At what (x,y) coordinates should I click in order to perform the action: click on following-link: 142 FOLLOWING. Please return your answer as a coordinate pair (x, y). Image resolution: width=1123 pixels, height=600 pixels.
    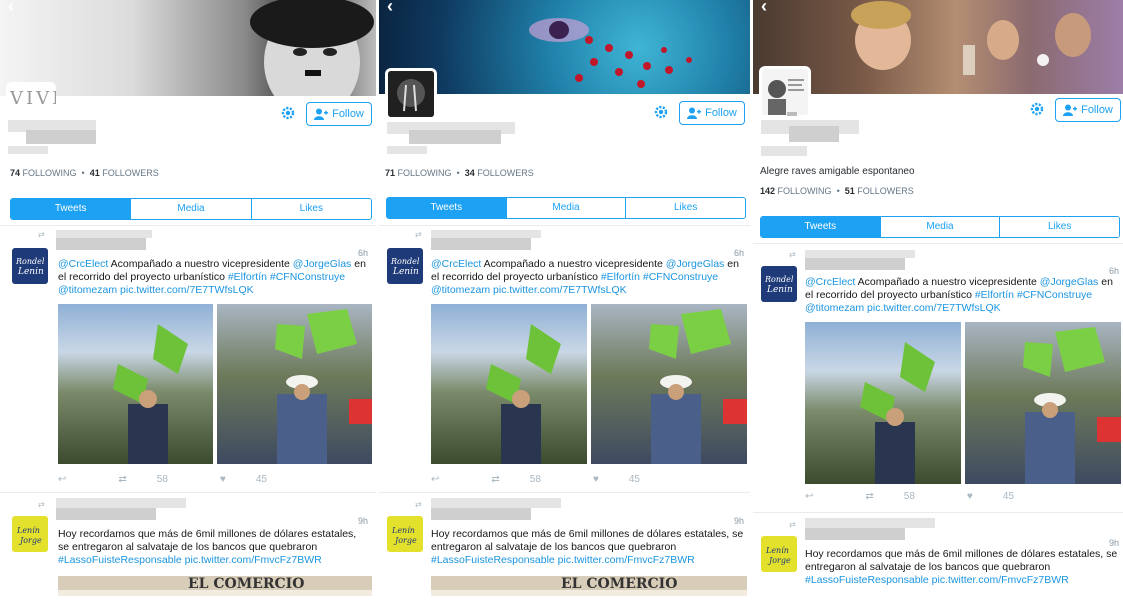
    Looking at the image, I should click on (796, 191).